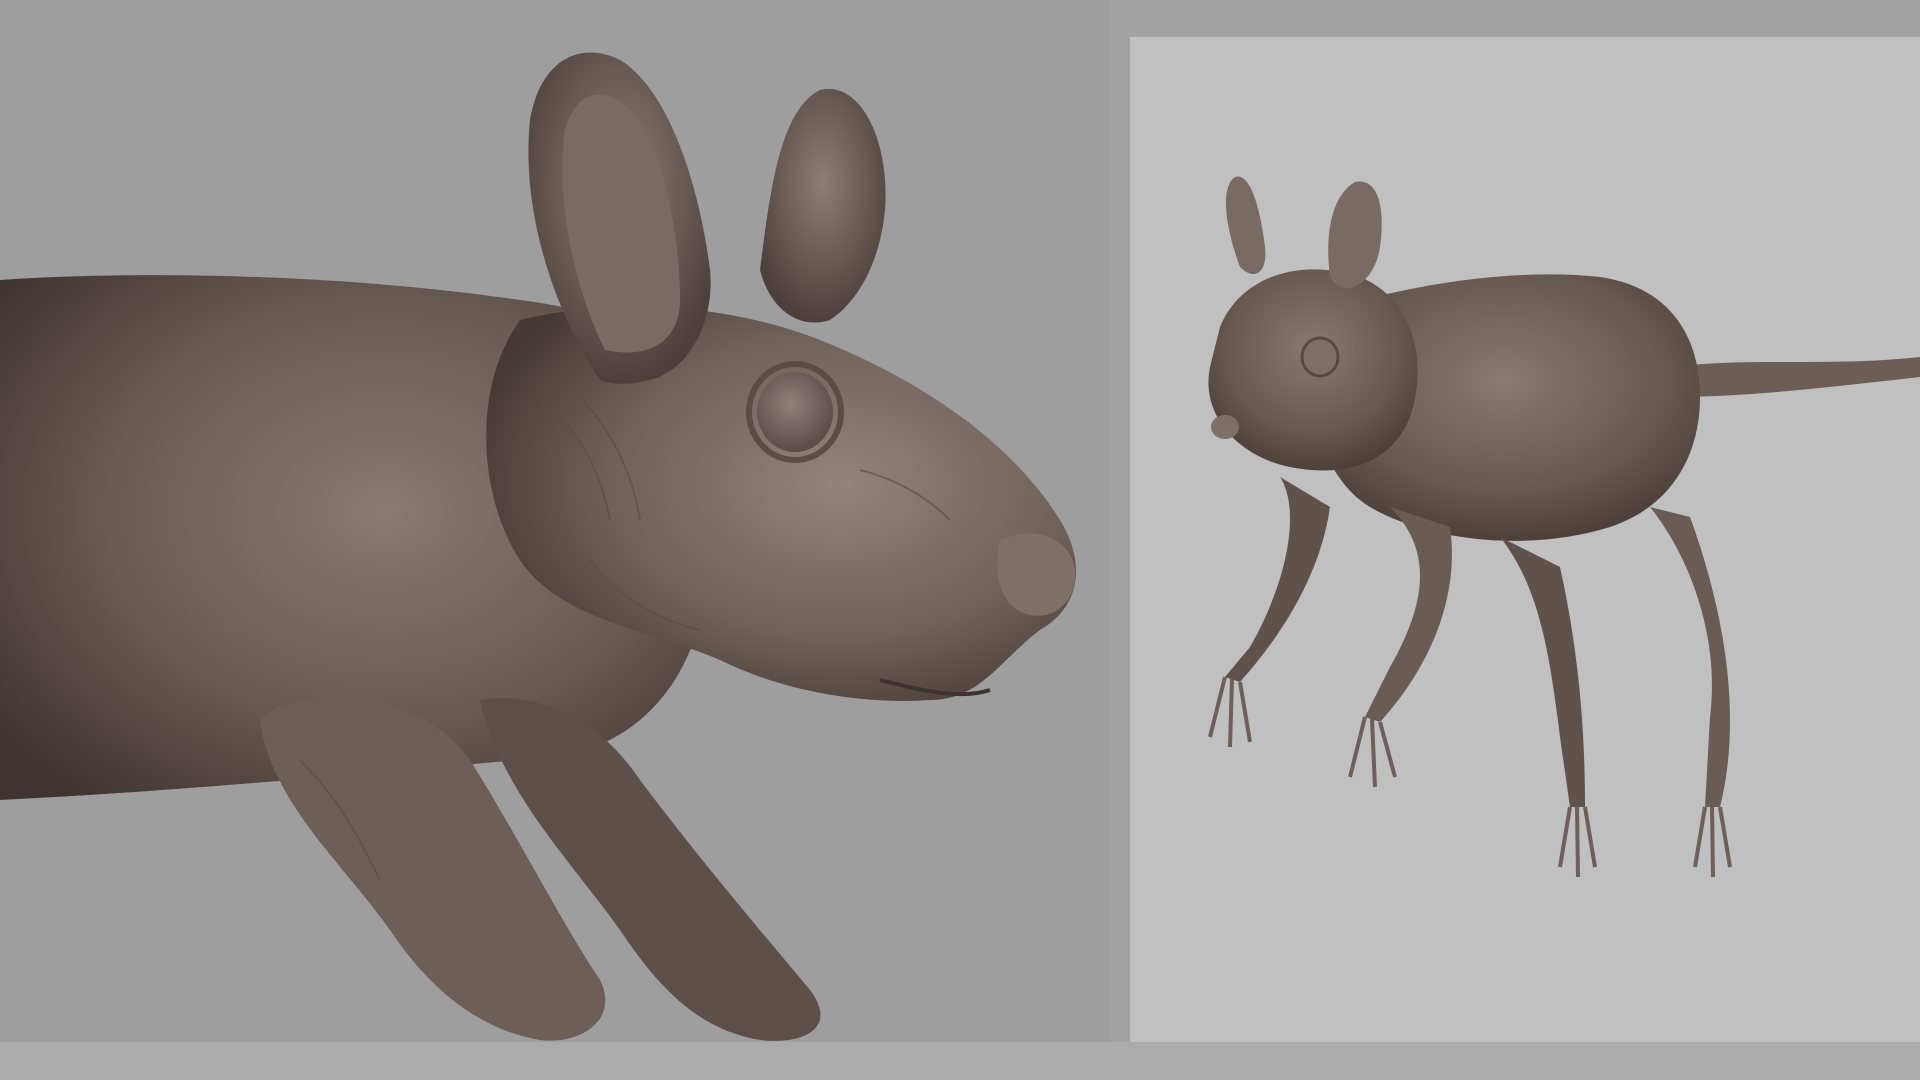 This screenshot has width=1920, height=1080. Describe the element at coordinates (960, 1061) in the screenshot. I see `bottom-frame-strip` at that location.